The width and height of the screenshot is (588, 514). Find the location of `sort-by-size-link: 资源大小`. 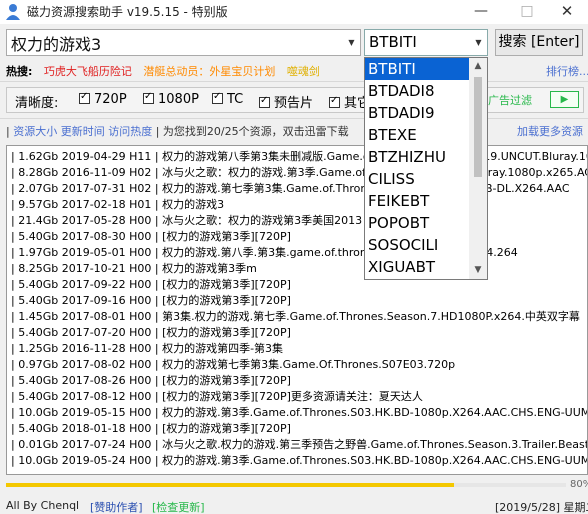

sort-by-size-link: 资源大小 is located at coordinates (35, 131).